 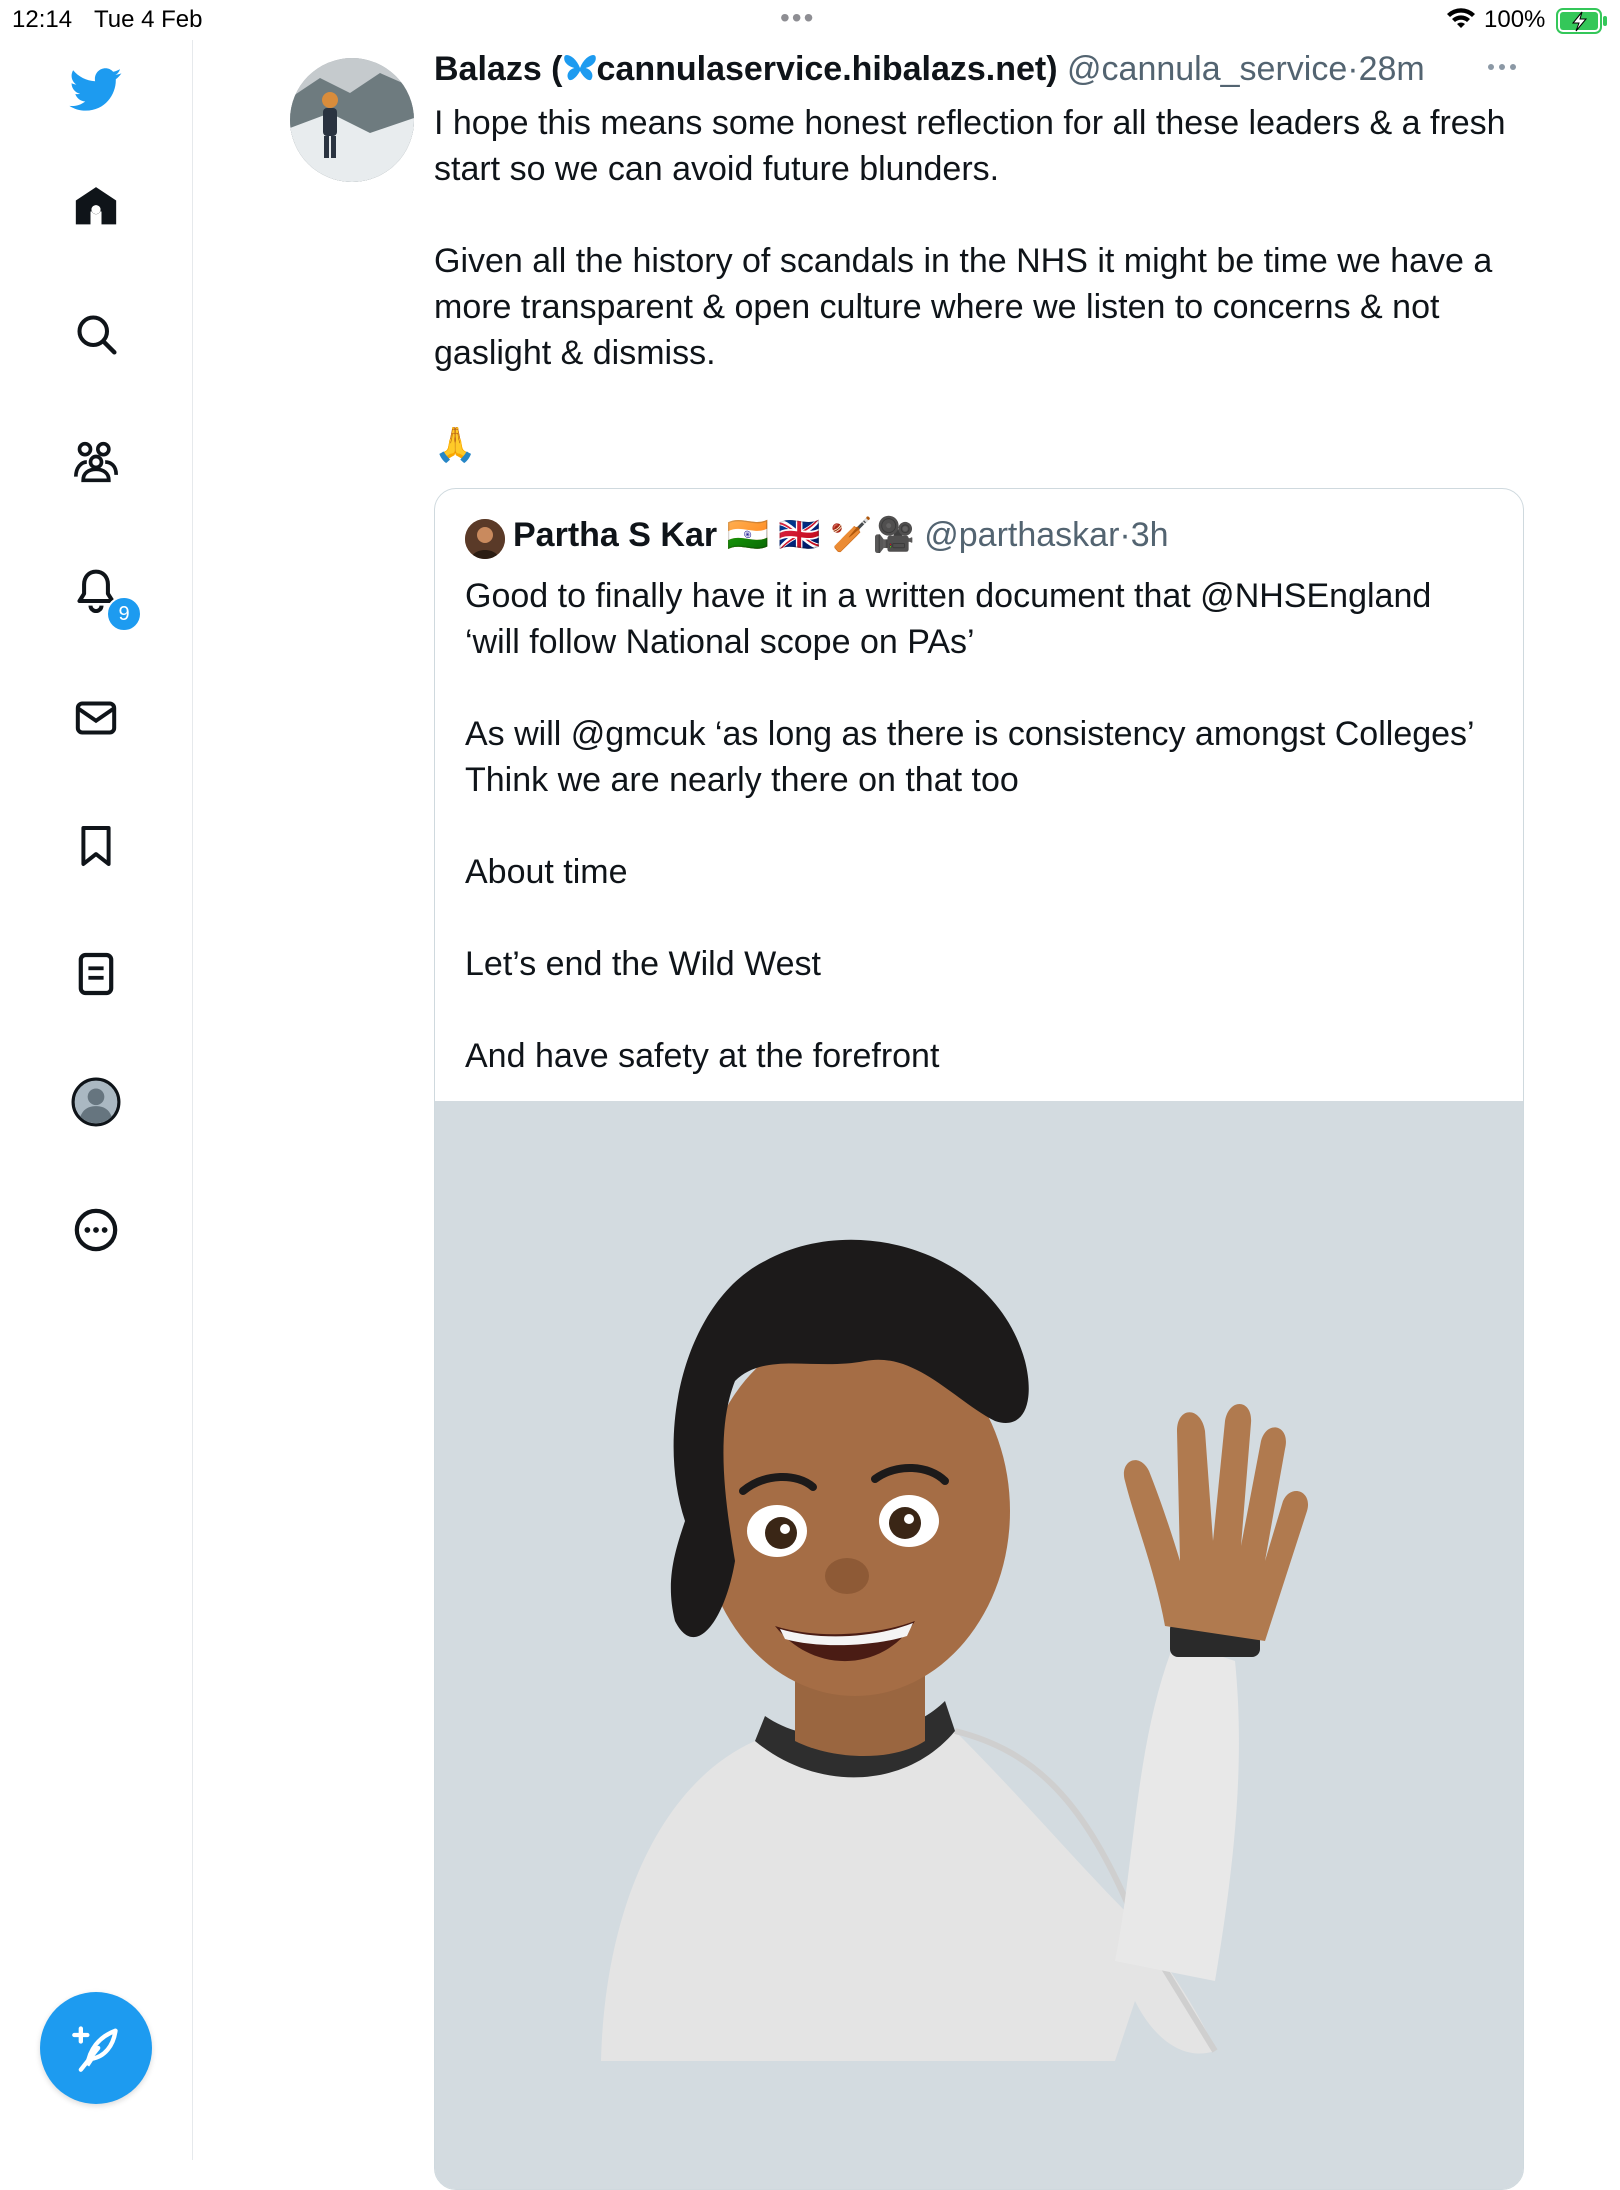 I want to click on home-icon, so click(x=96, y=206).